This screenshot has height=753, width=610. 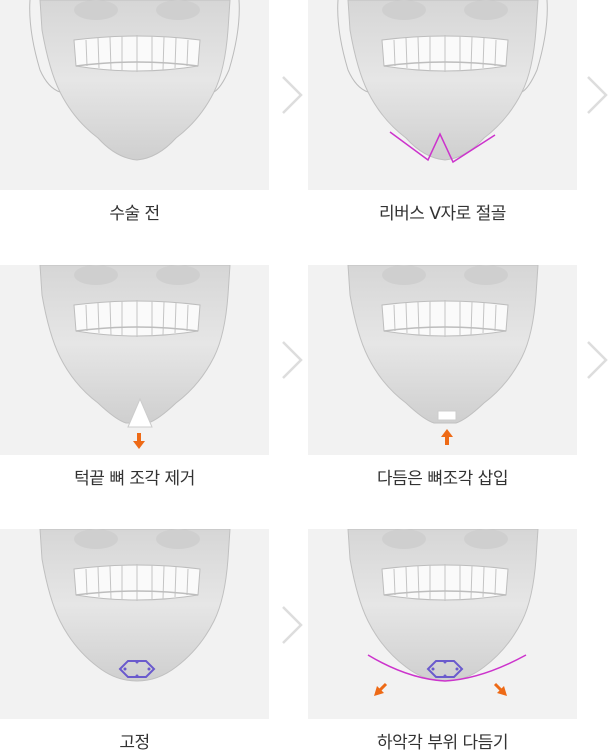 What do you see at coordinates (447, 437) in the screenshot?
I see `arrow-up-icon` at bounding box center [447, 437].